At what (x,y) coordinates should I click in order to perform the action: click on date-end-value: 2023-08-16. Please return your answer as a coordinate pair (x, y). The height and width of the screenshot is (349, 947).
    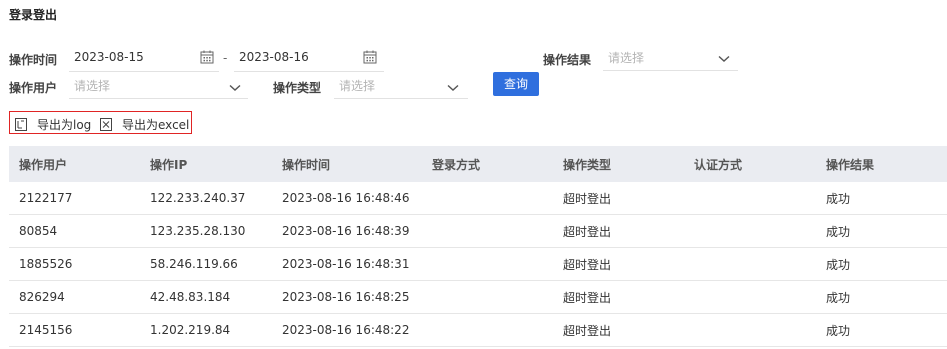
    Looking at the image, I should click on (274, 57).